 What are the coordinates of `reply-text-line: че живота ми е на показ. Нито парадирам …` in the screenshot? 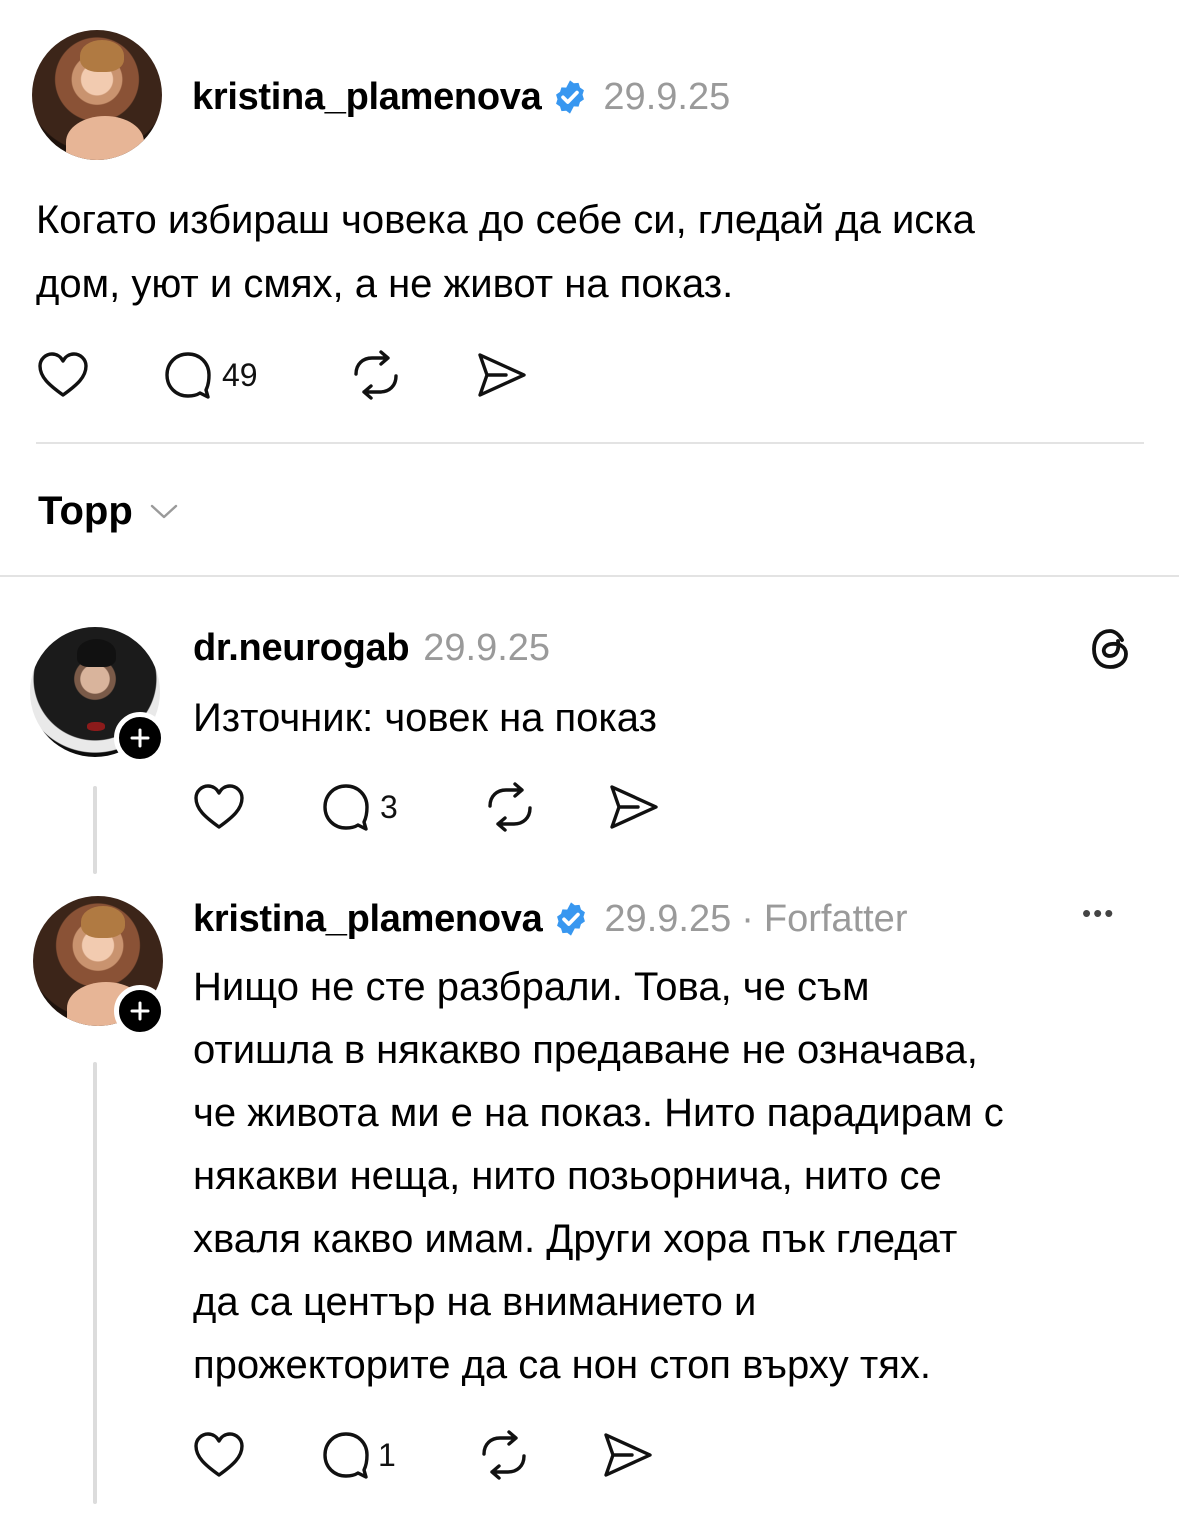 It's located at (598, 1113).